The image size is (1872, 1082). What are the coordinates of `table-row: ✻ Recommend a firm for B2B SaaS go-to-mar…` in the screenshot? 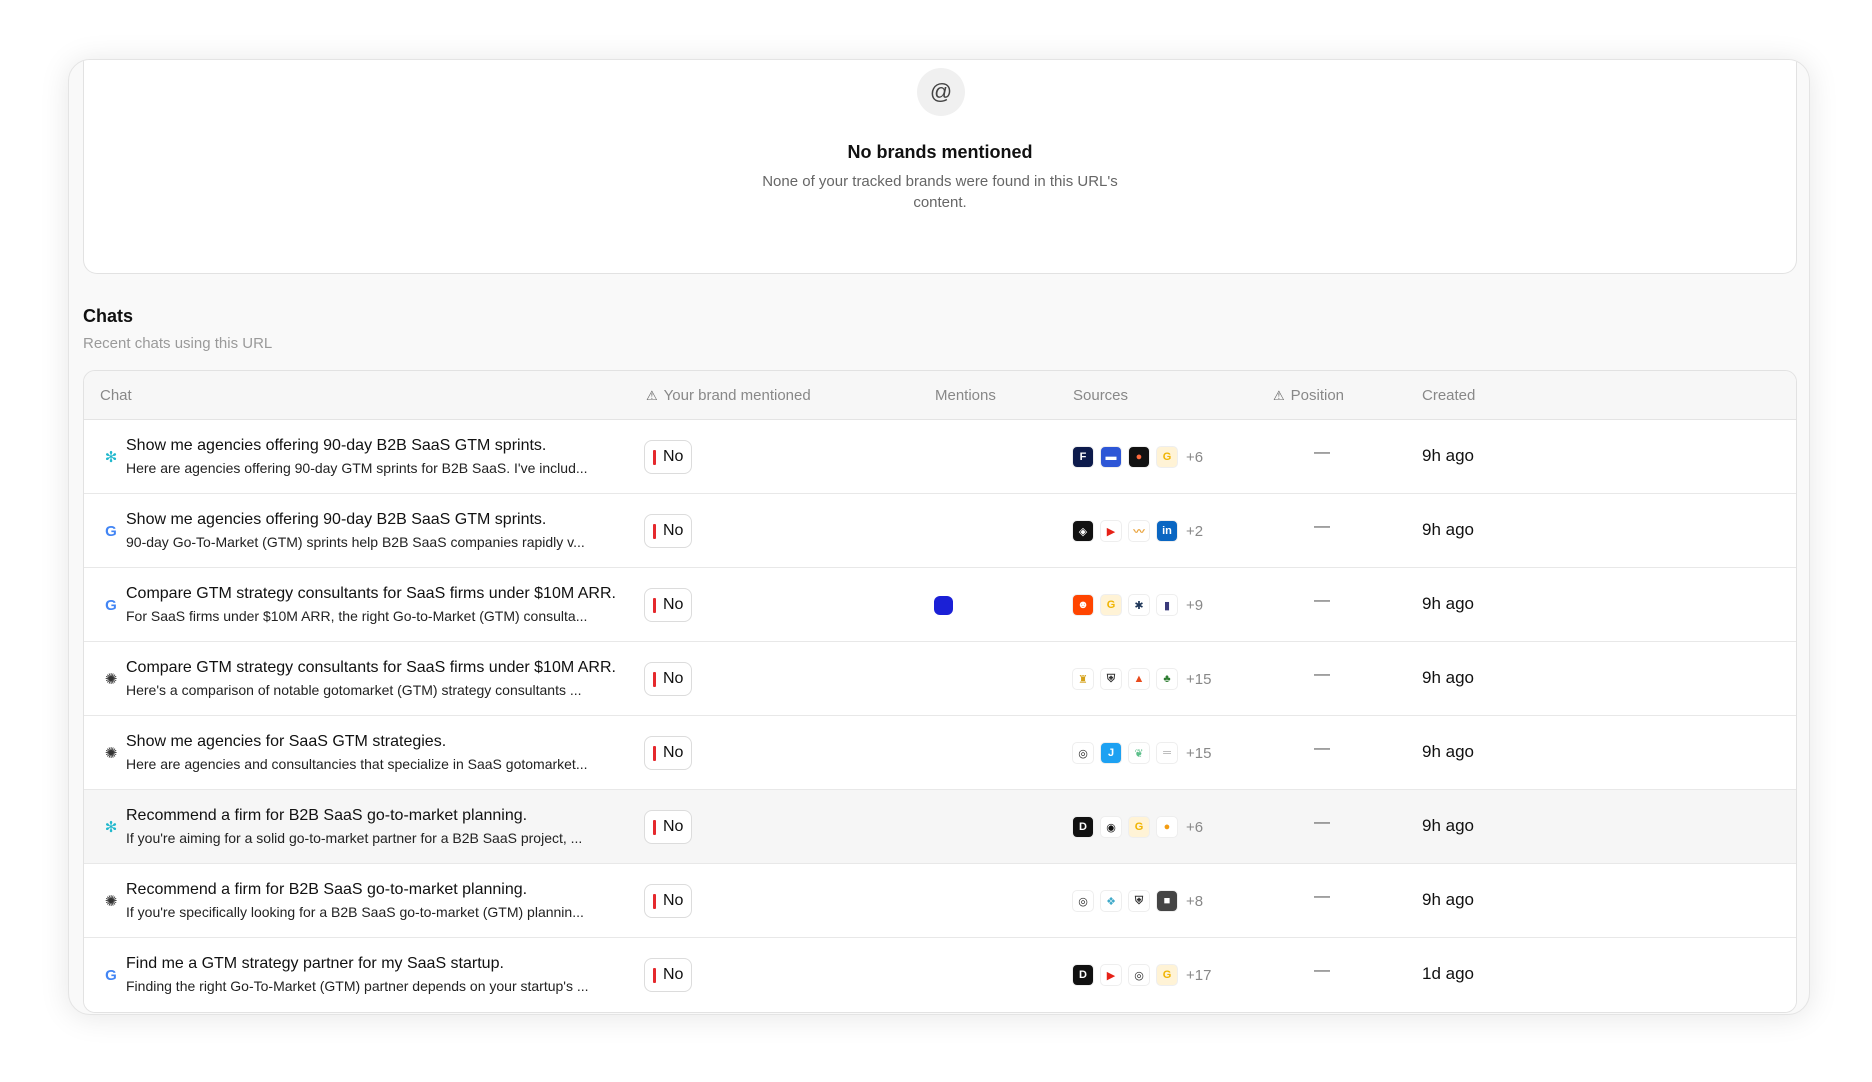 It's located at (940, 827).